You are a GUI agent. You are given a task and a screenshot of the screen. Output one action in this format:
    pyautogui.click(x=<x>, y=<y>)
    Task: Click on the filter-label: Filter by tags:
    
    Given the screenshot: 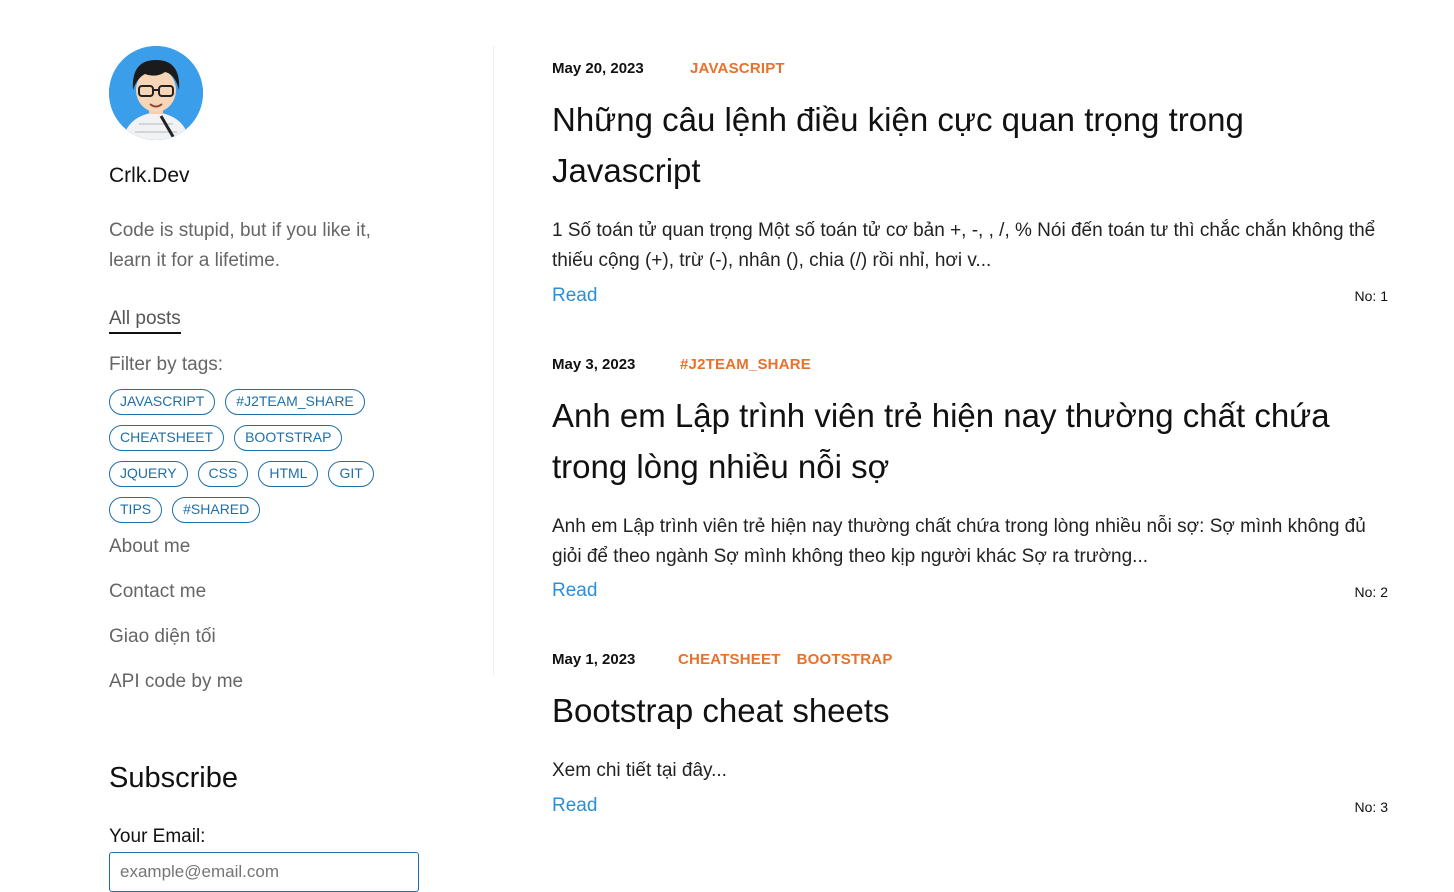 What is the action you would take?
    pyautogui.click(x=166, y=364)
    